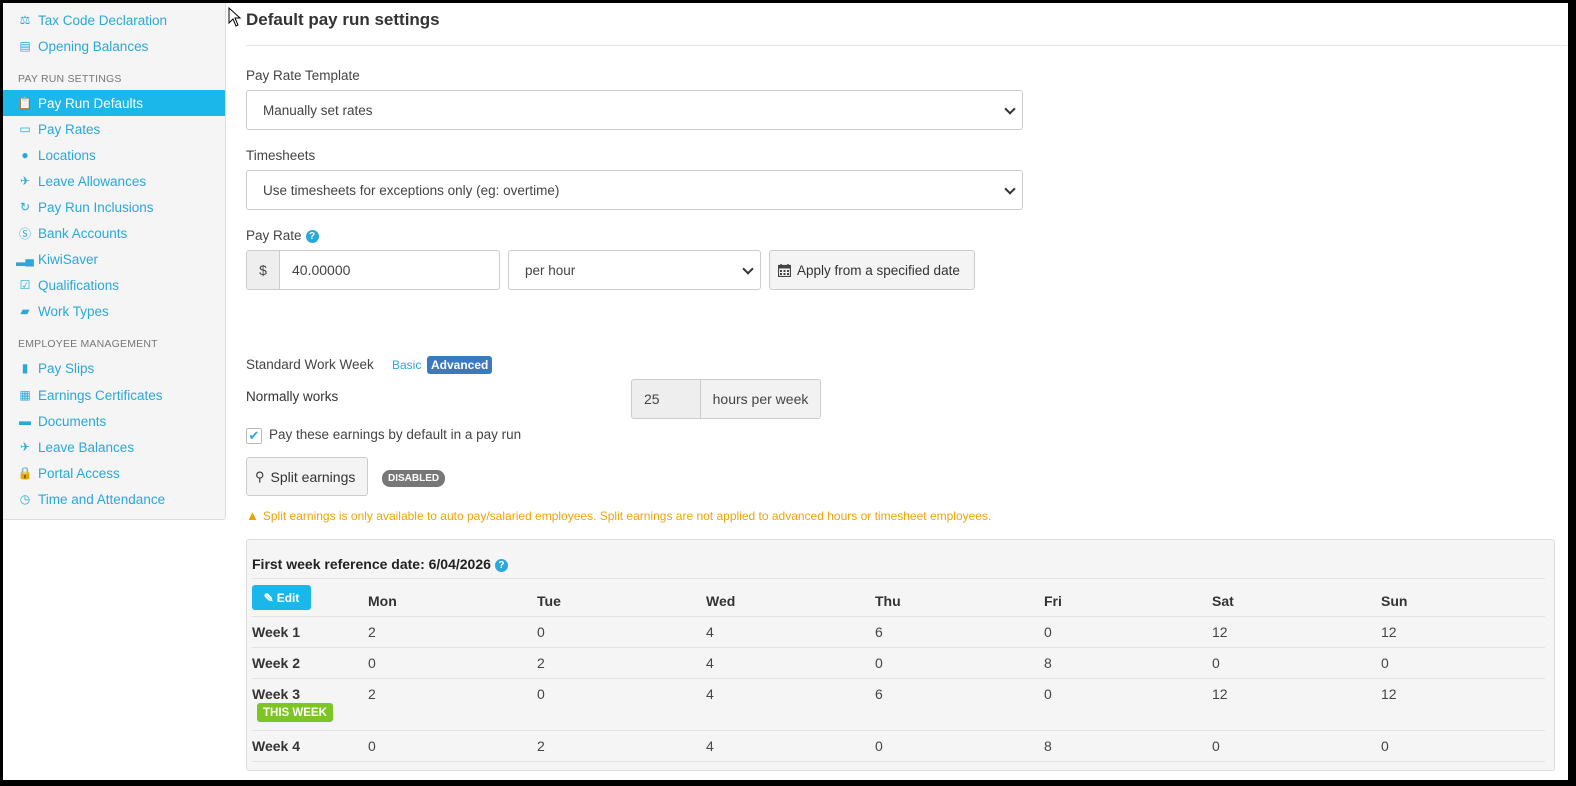  What do you see at coordinates (25, 20) in the screenshot?
I see `scale-icon: ⚖` at bounding box center [25, 20].